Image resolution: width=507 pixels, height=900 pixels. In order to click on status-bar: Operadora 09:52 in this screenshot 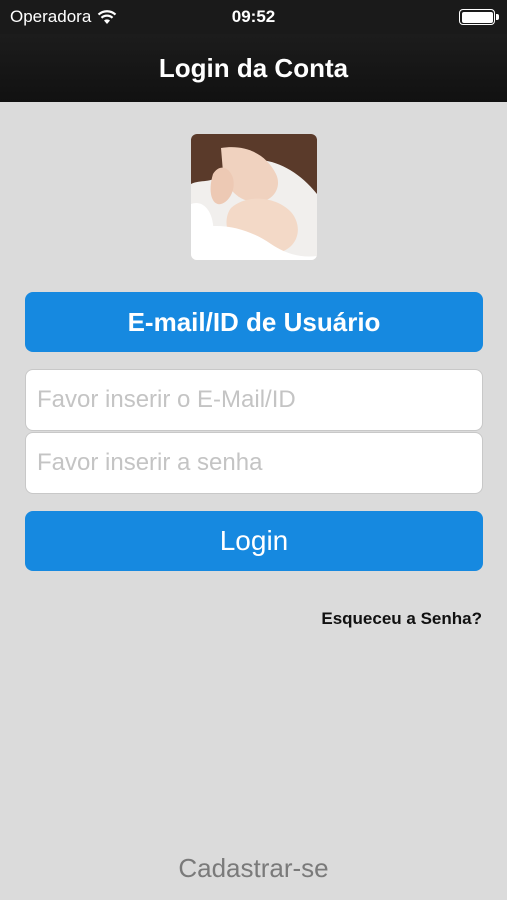, I will do `click(253, 17)`.